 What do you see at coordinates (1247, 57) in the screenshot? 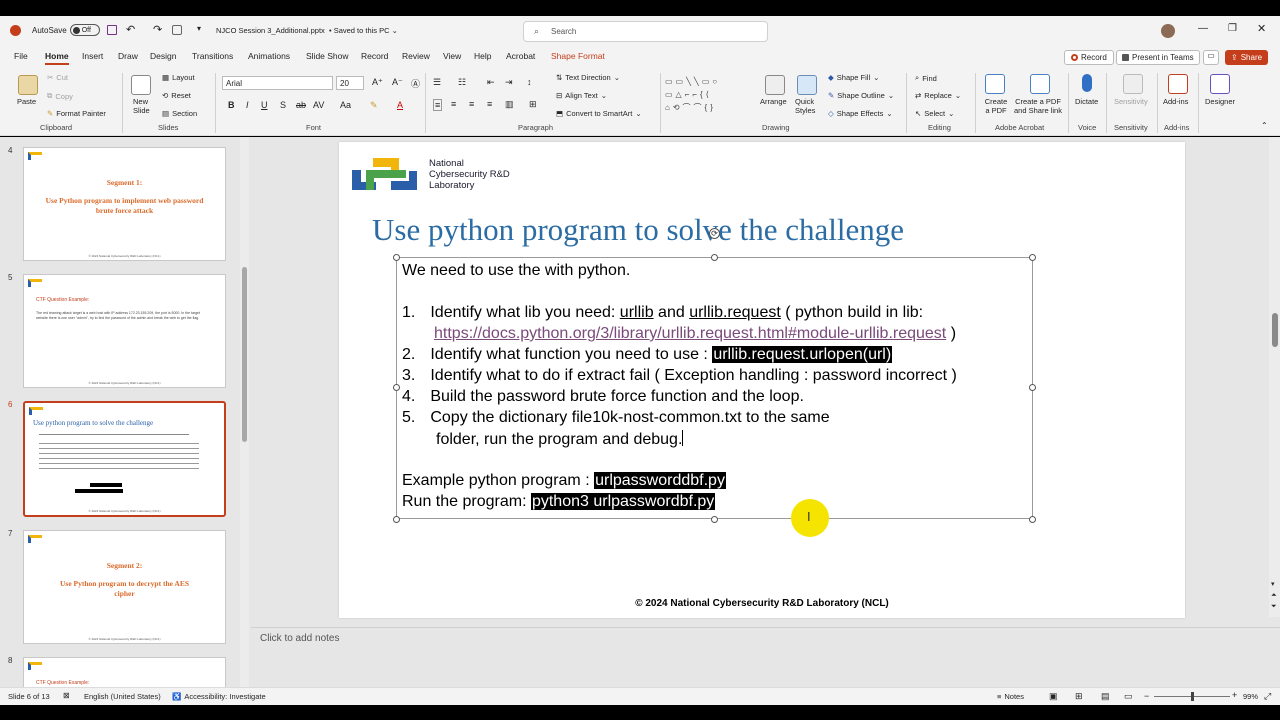
I see `share-button: ⇪ Share` at bounding box center [1247, 57].